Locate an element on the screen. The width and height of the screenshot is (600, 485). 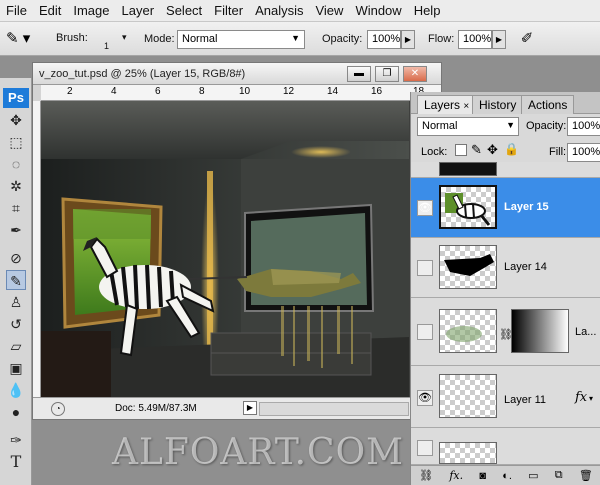
layer-name: Layer 14 is located at coordinates (525, 267).